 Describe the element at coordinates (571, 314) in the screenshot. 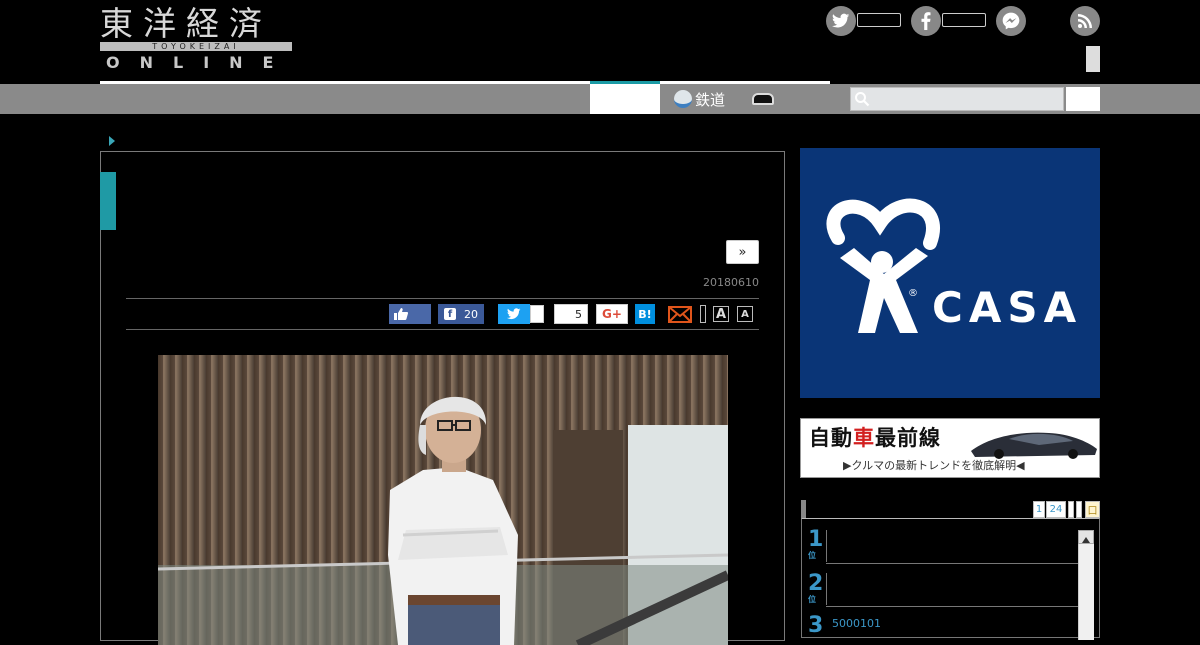

I see `share-count-box: 5` at that location.